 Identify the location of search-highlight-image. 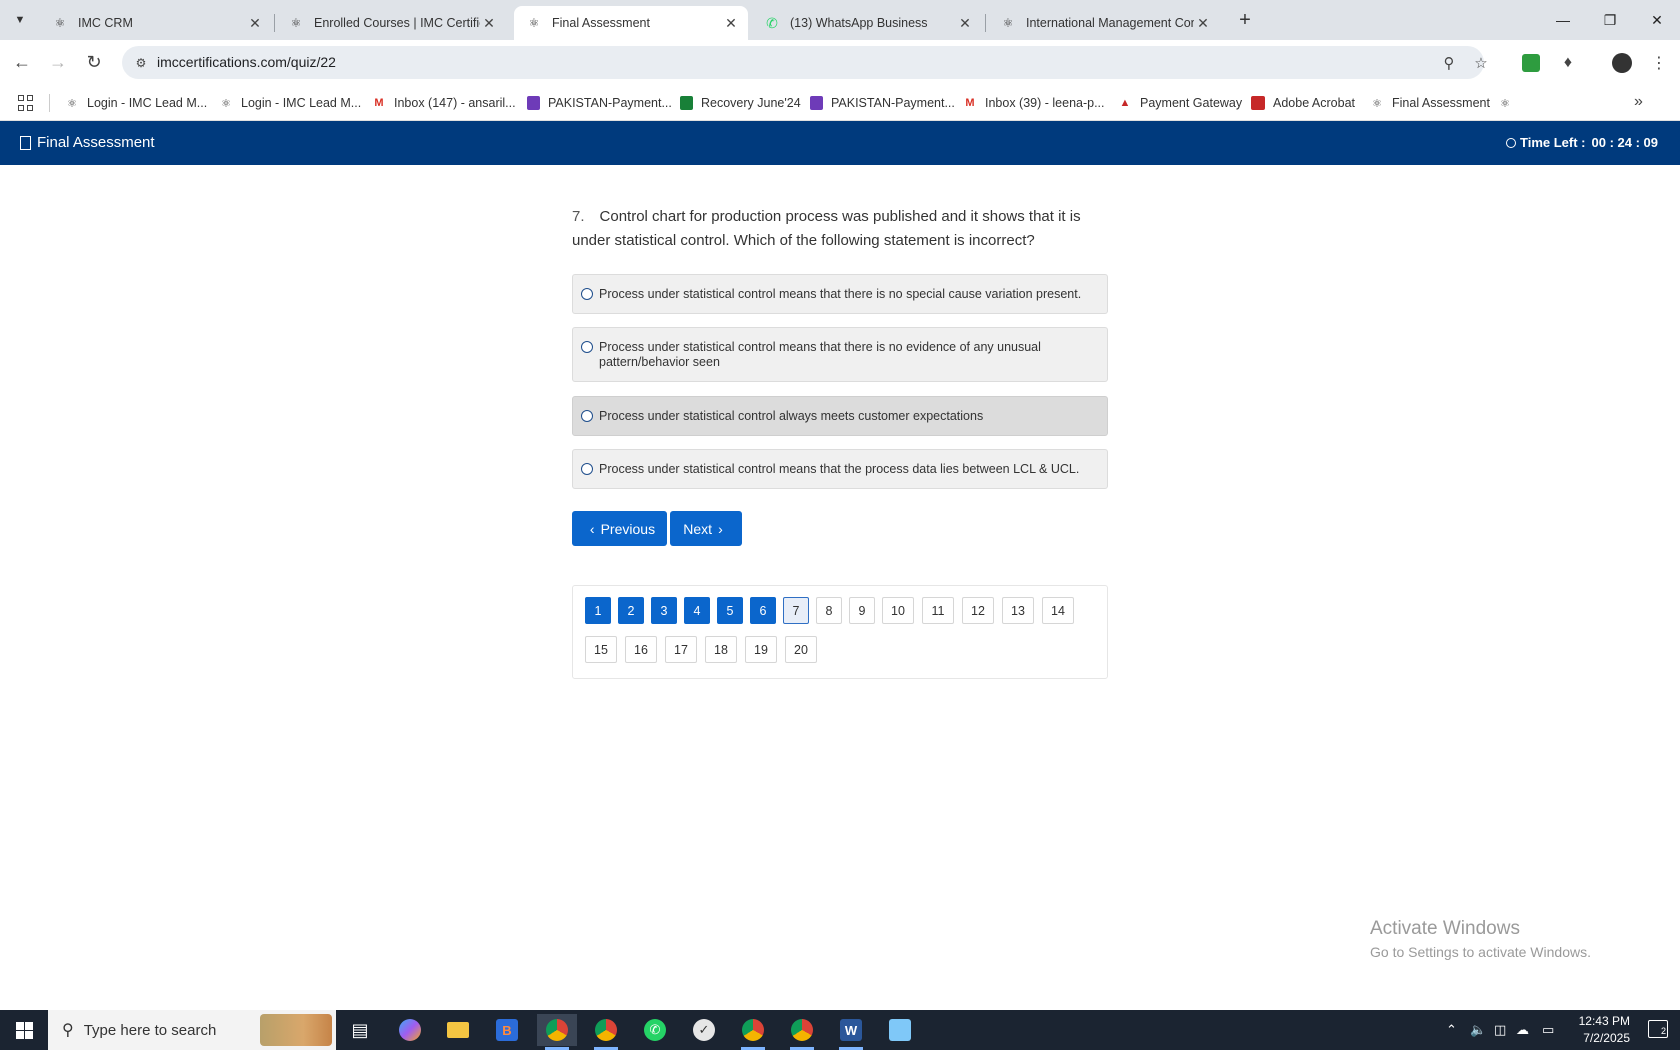
(296, 1030).